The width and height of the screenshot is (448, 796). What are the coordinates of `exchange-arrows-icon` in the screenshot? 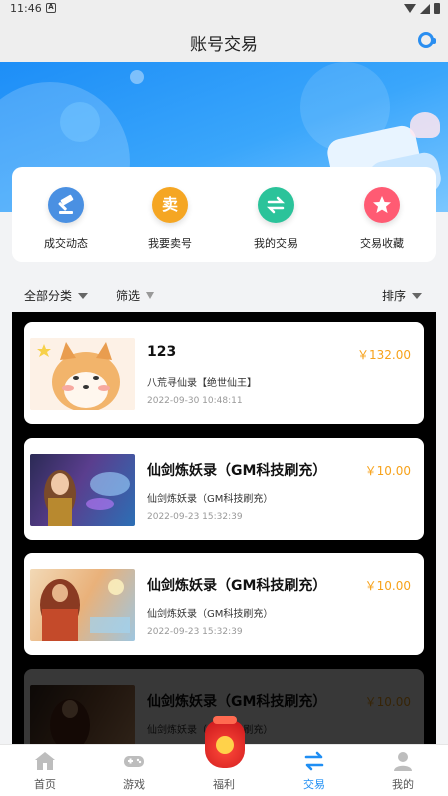 It's located at (314, 761).